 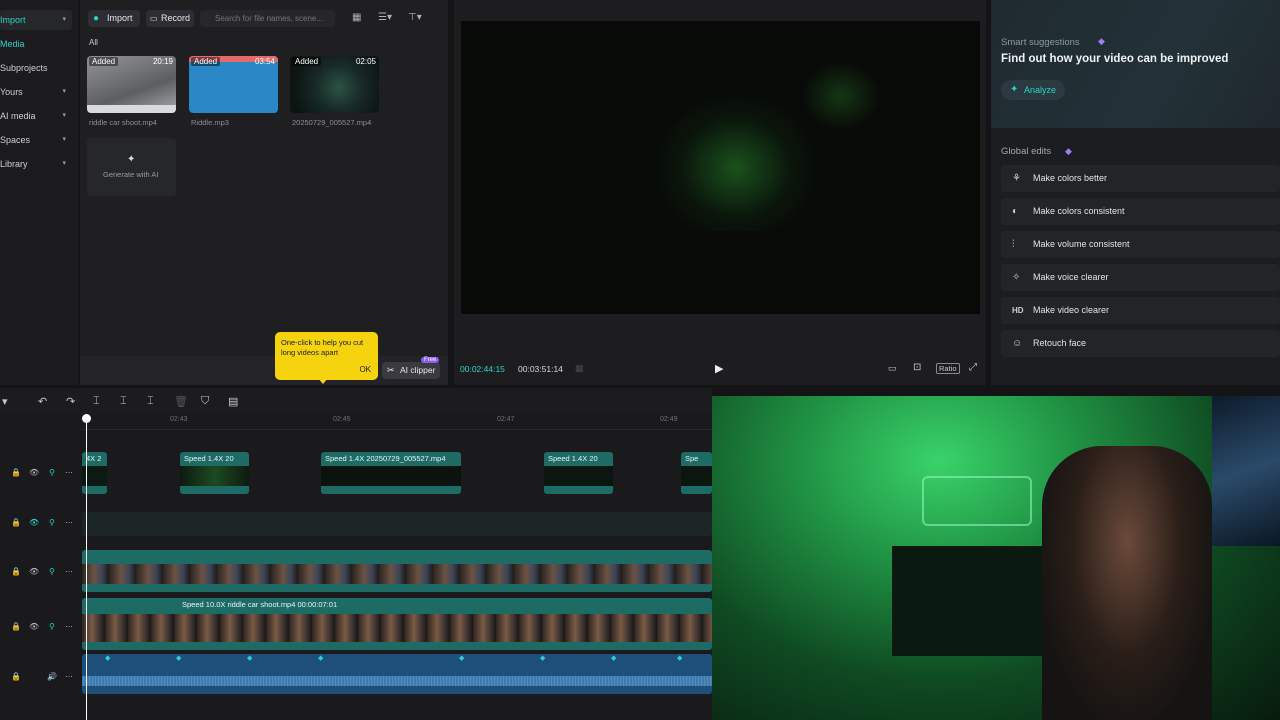 I want to click on undo-icon: ↶, so click(x=42, y=401).